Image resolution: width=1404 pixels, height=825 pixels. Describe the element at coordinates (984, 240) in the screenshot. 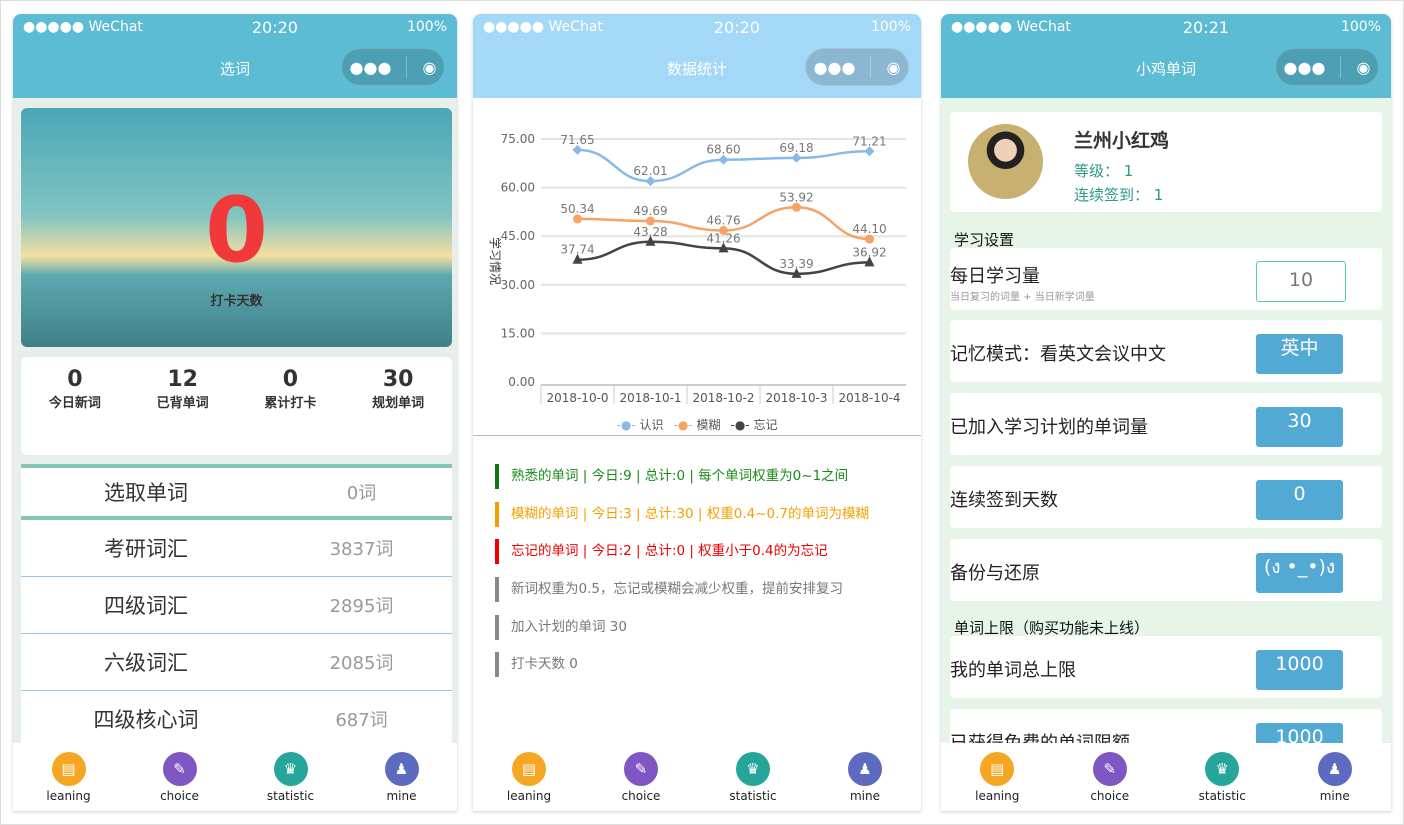

I see `section-title: 学习设置` at that location.